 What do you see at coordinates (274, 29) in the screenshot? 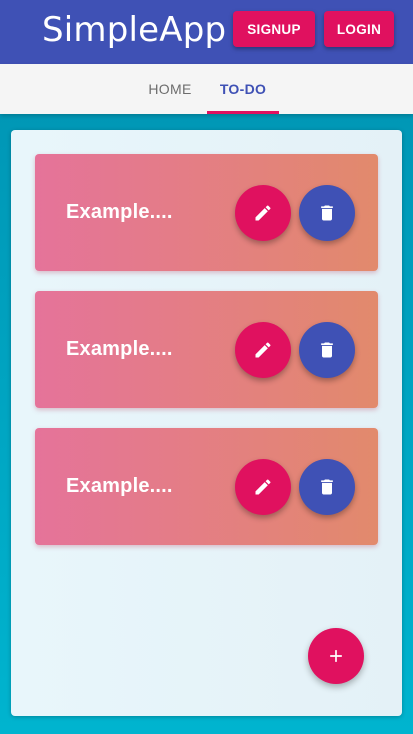
I see `signup-button: SIGNUP` at bounding box center [274, 29].